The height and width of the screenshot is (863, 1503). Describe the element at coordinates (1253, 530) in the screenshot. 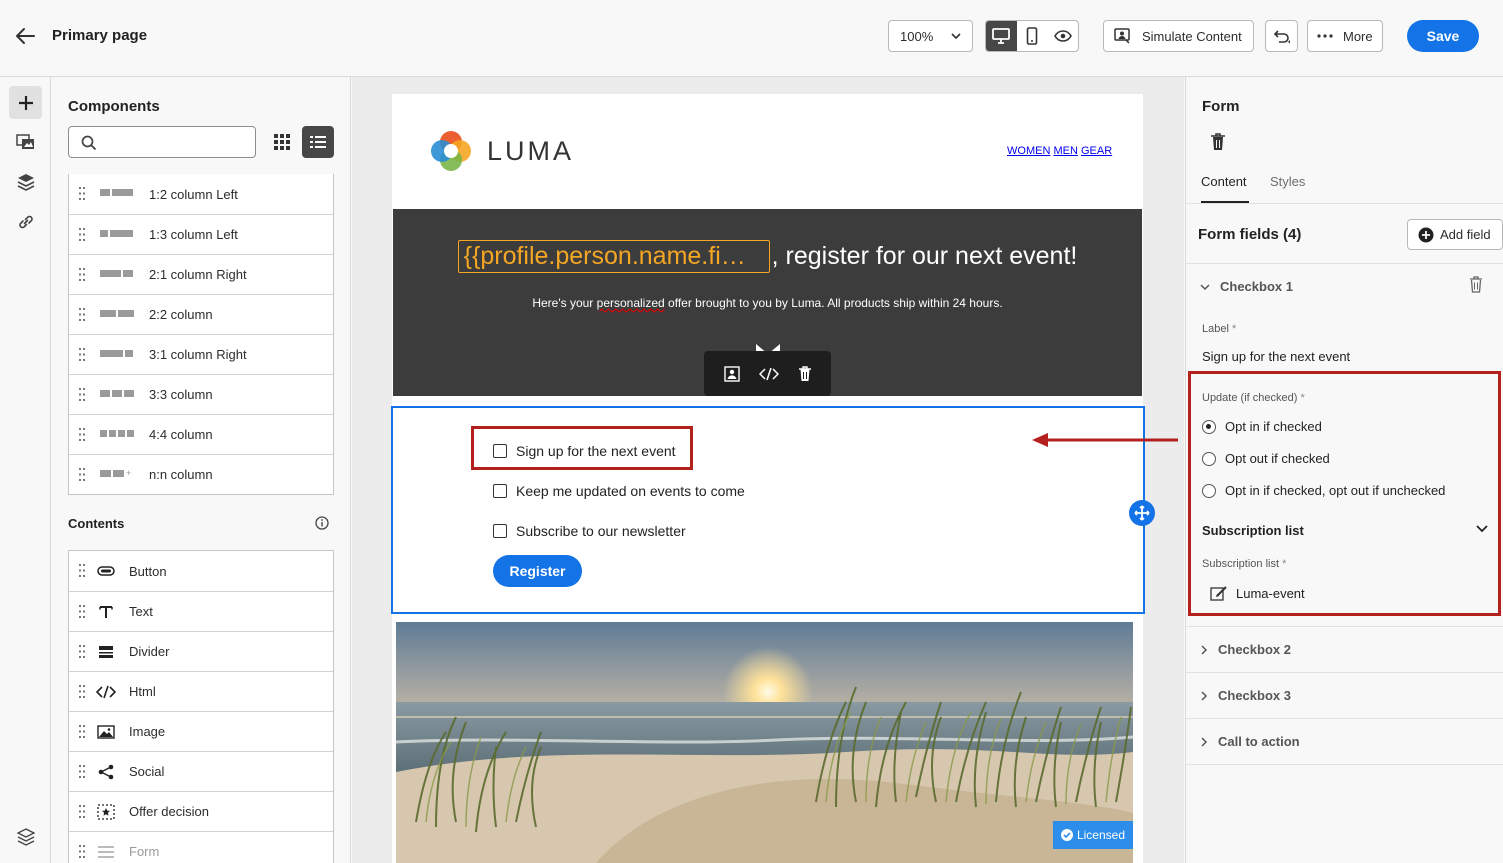

I see `subscription-list-header: Subscription list` at that location.